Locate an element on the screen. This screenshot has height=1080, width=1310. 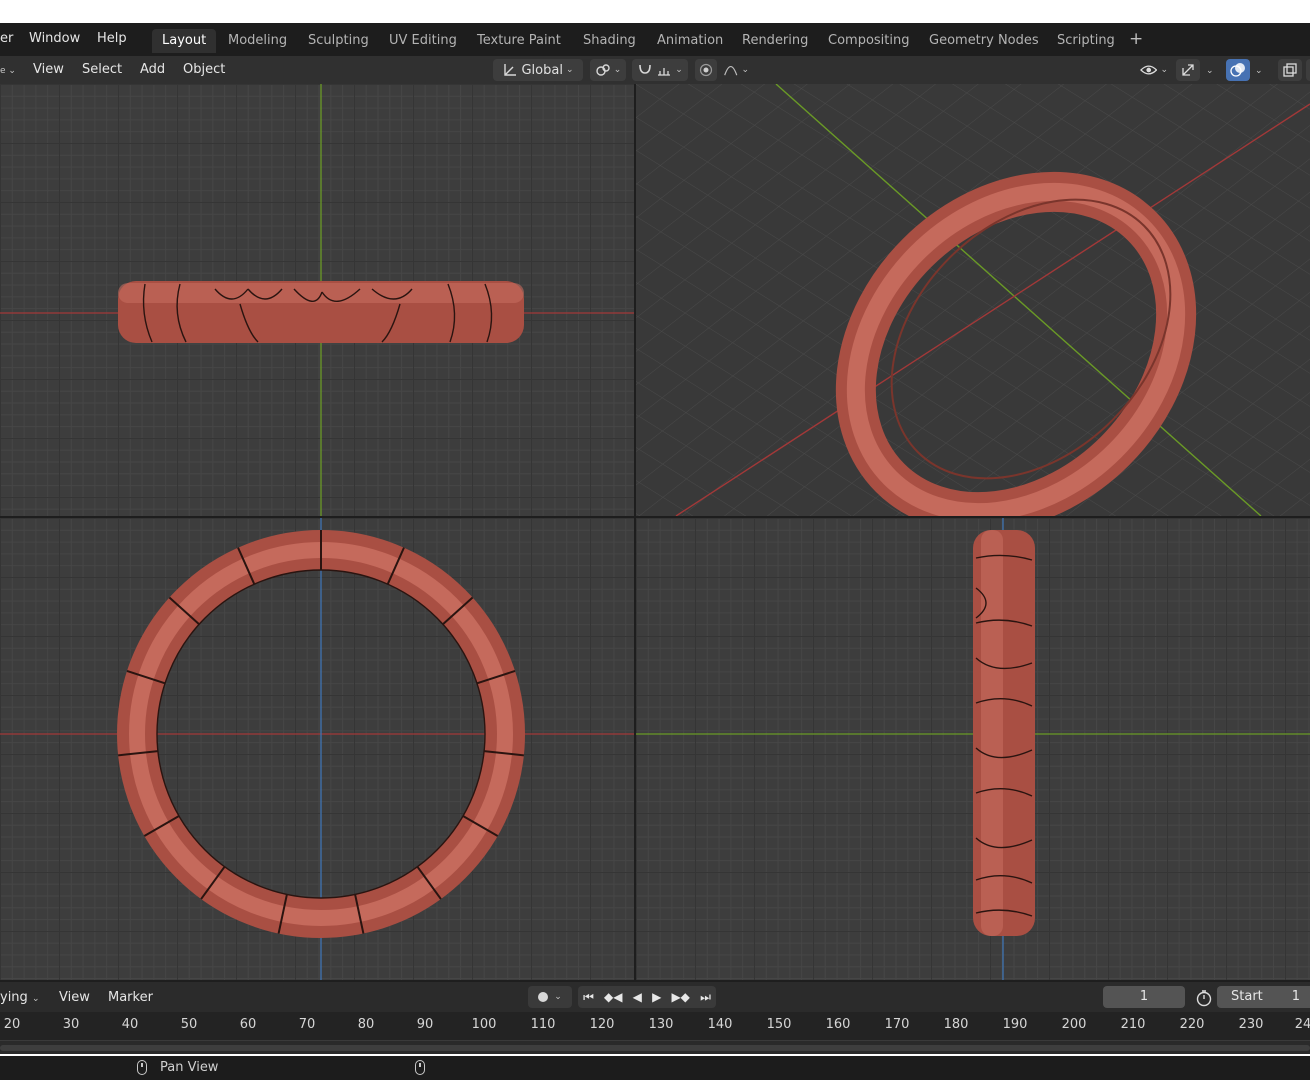
xray-toggle is located at coordinates (1290, 70).